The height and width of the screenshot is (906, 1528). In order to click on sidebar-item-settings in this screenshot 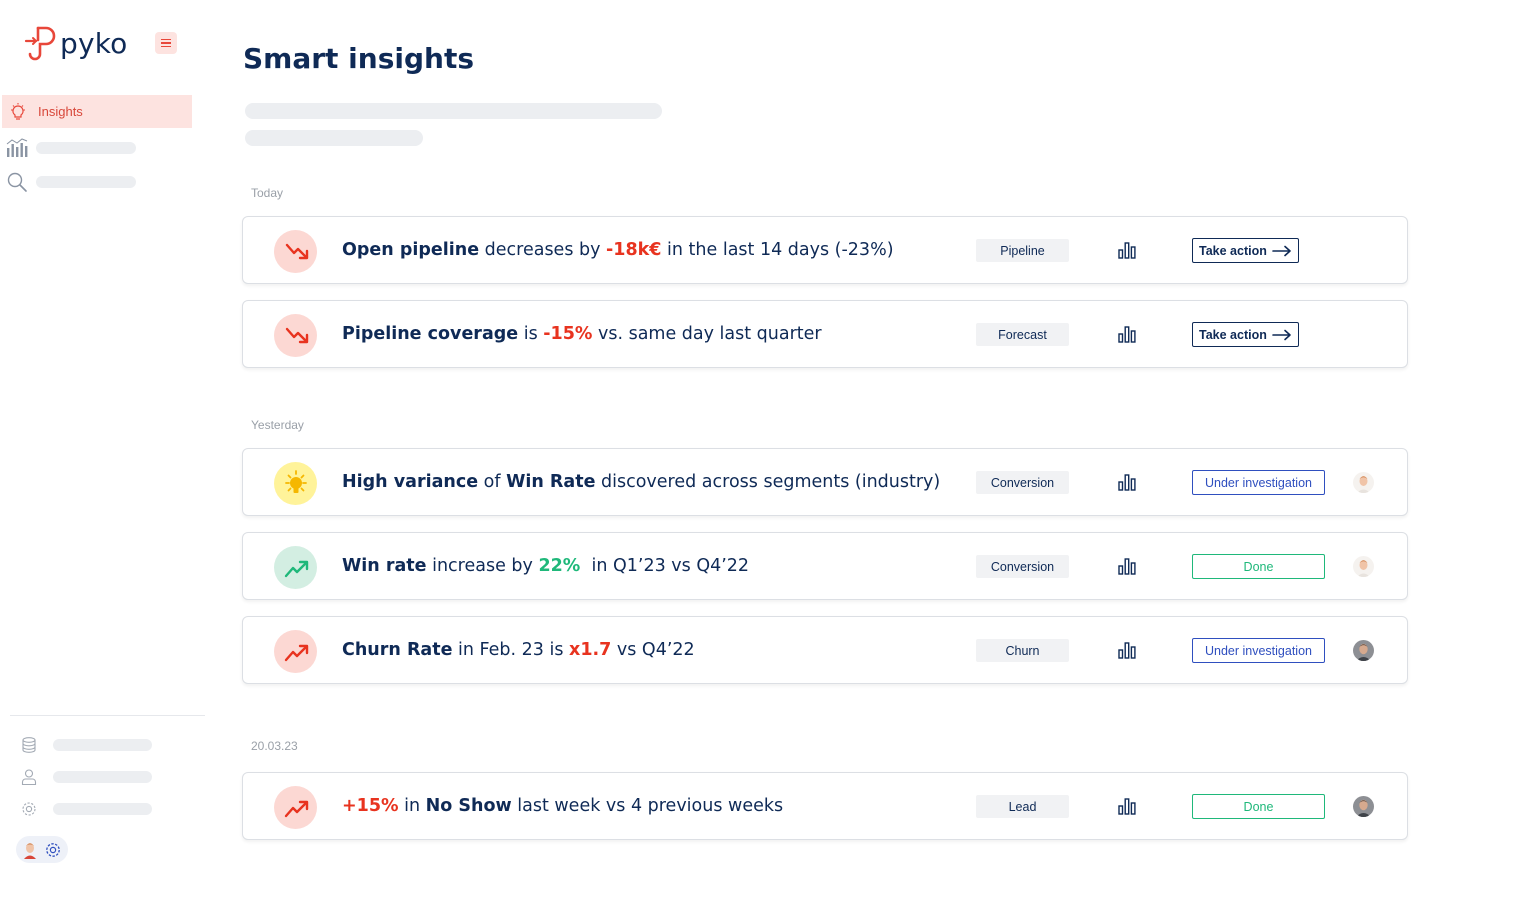, I will do `click(86, 809)`.